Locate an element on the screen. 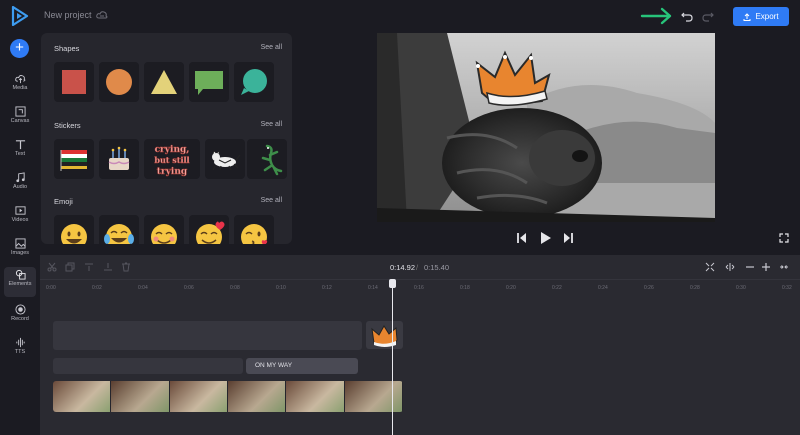  triangle-shape-icon is located at coordinates (164, 82).